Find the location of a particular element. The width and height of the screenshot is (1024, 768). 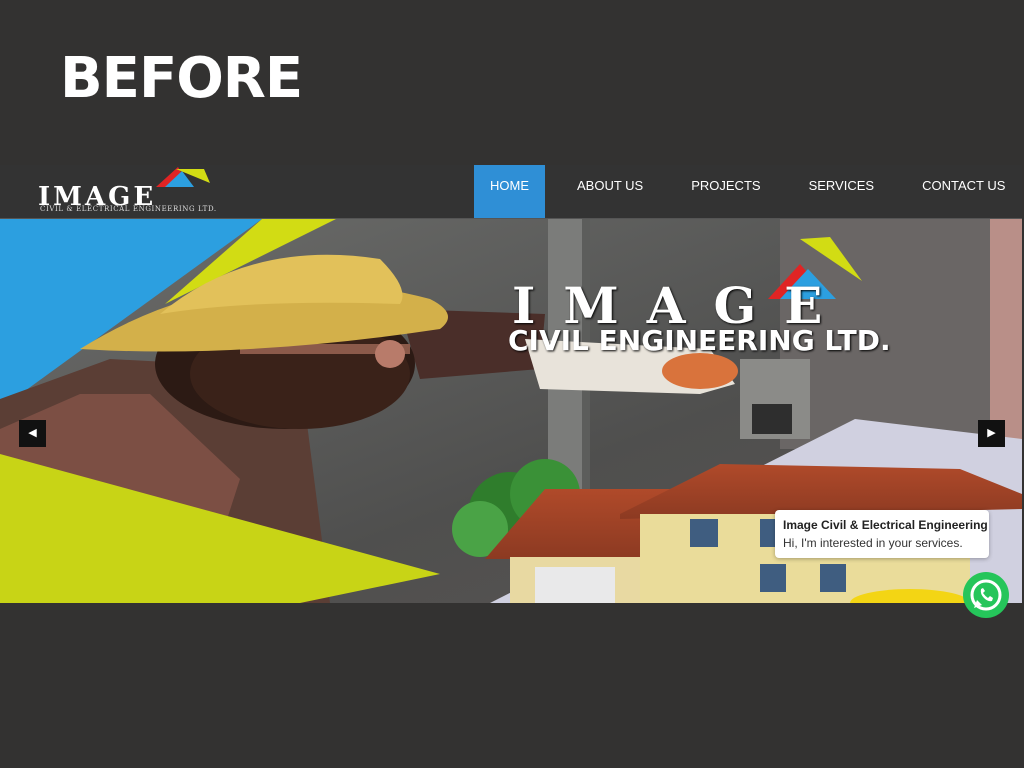

nav-projects: PROJECTS is located at coordinates (725, 191).